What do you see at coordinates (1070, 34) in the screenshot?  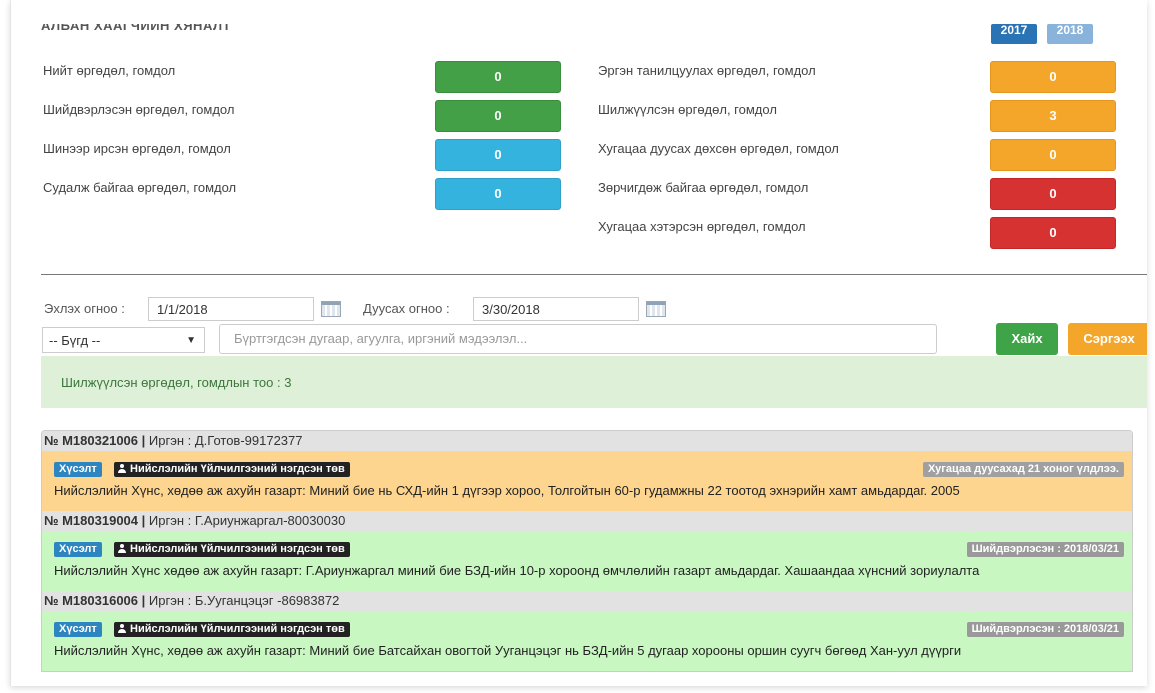 I see `year-2018-button: 2018` at bounding box center [1070, 34].